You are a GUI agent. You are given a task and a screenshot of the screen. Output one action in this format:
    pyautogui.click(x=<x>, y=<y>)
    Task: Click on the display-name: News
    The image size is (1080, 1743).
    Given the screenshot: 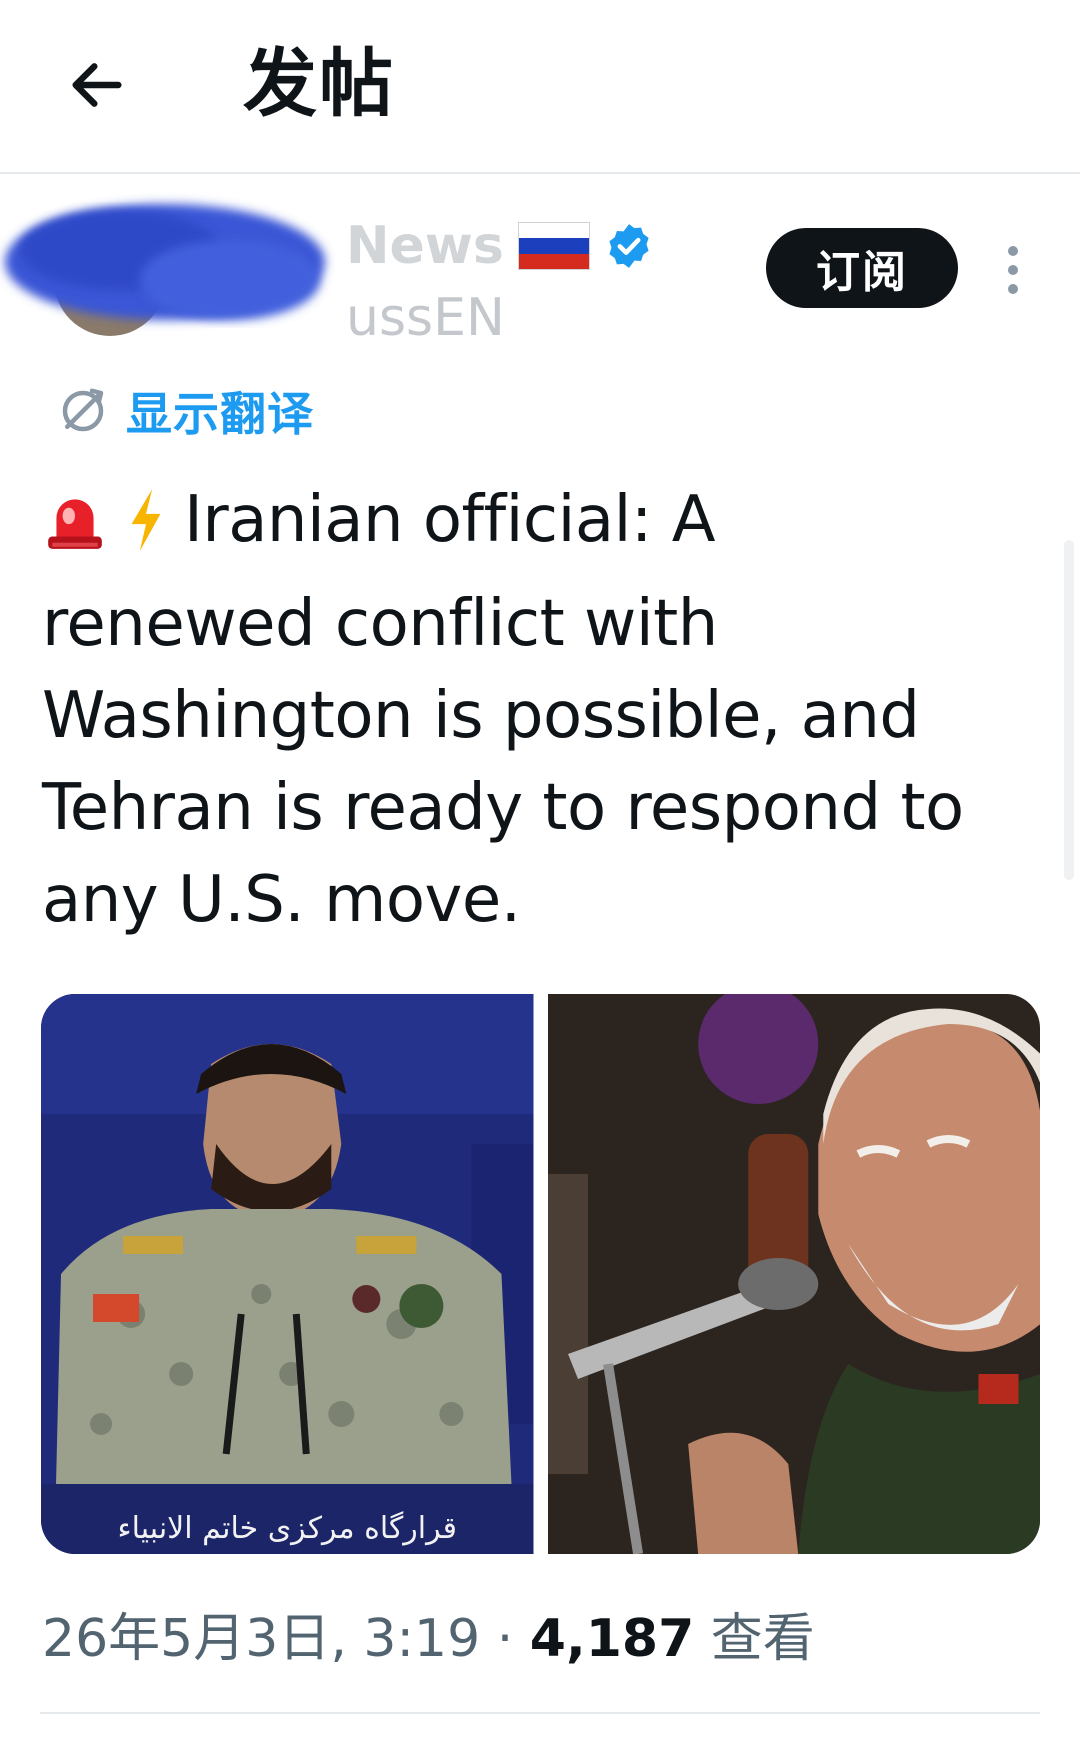 What is the action you would take?
    pyautogui.click(x=500, y=246)
    